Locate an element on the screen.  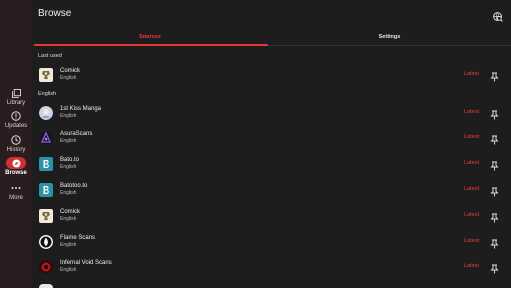
nav-item-more: More is located at coordinates (16, 191).